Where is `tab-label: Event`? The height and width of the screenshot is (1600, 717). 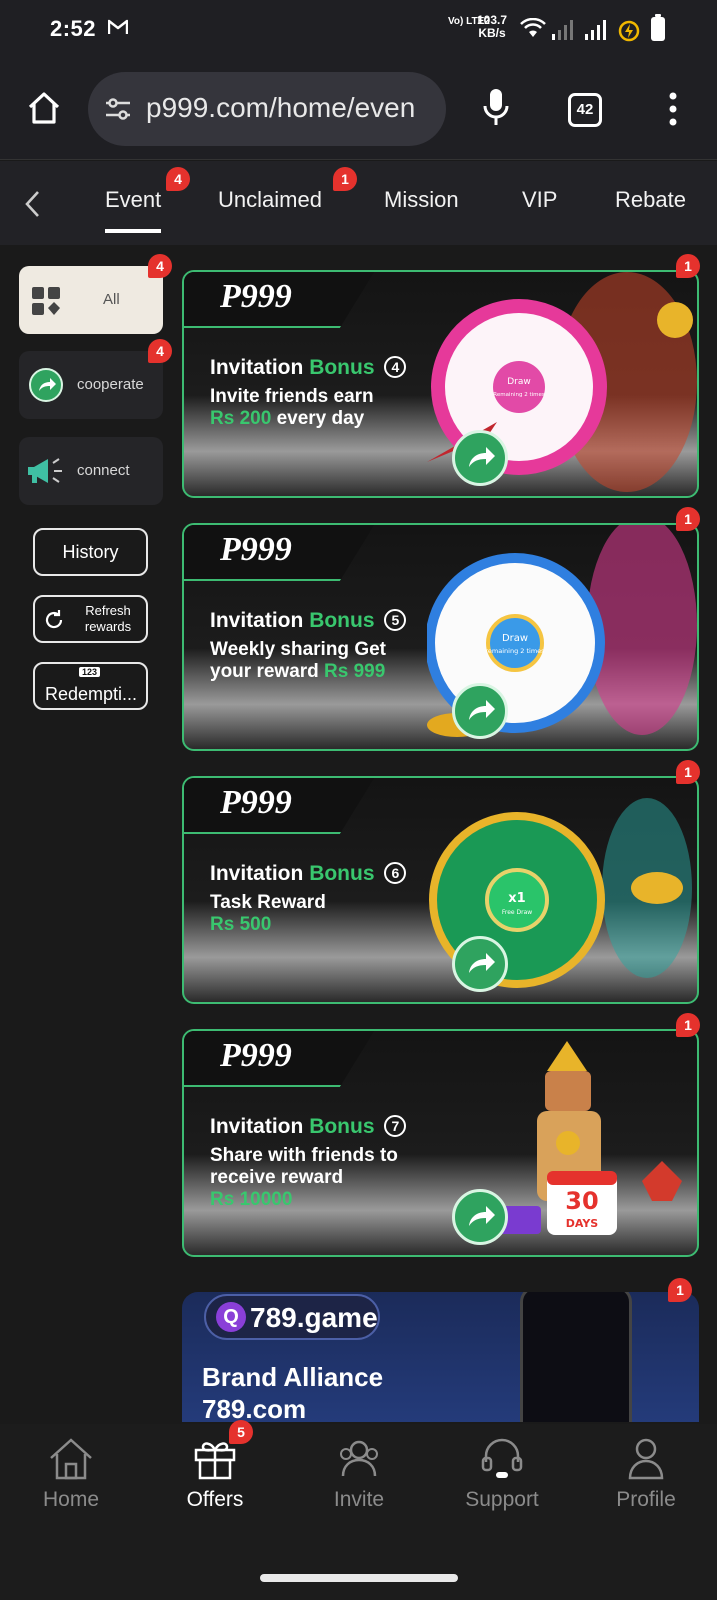
tab-label: Event is located at coordinates (133, 199).